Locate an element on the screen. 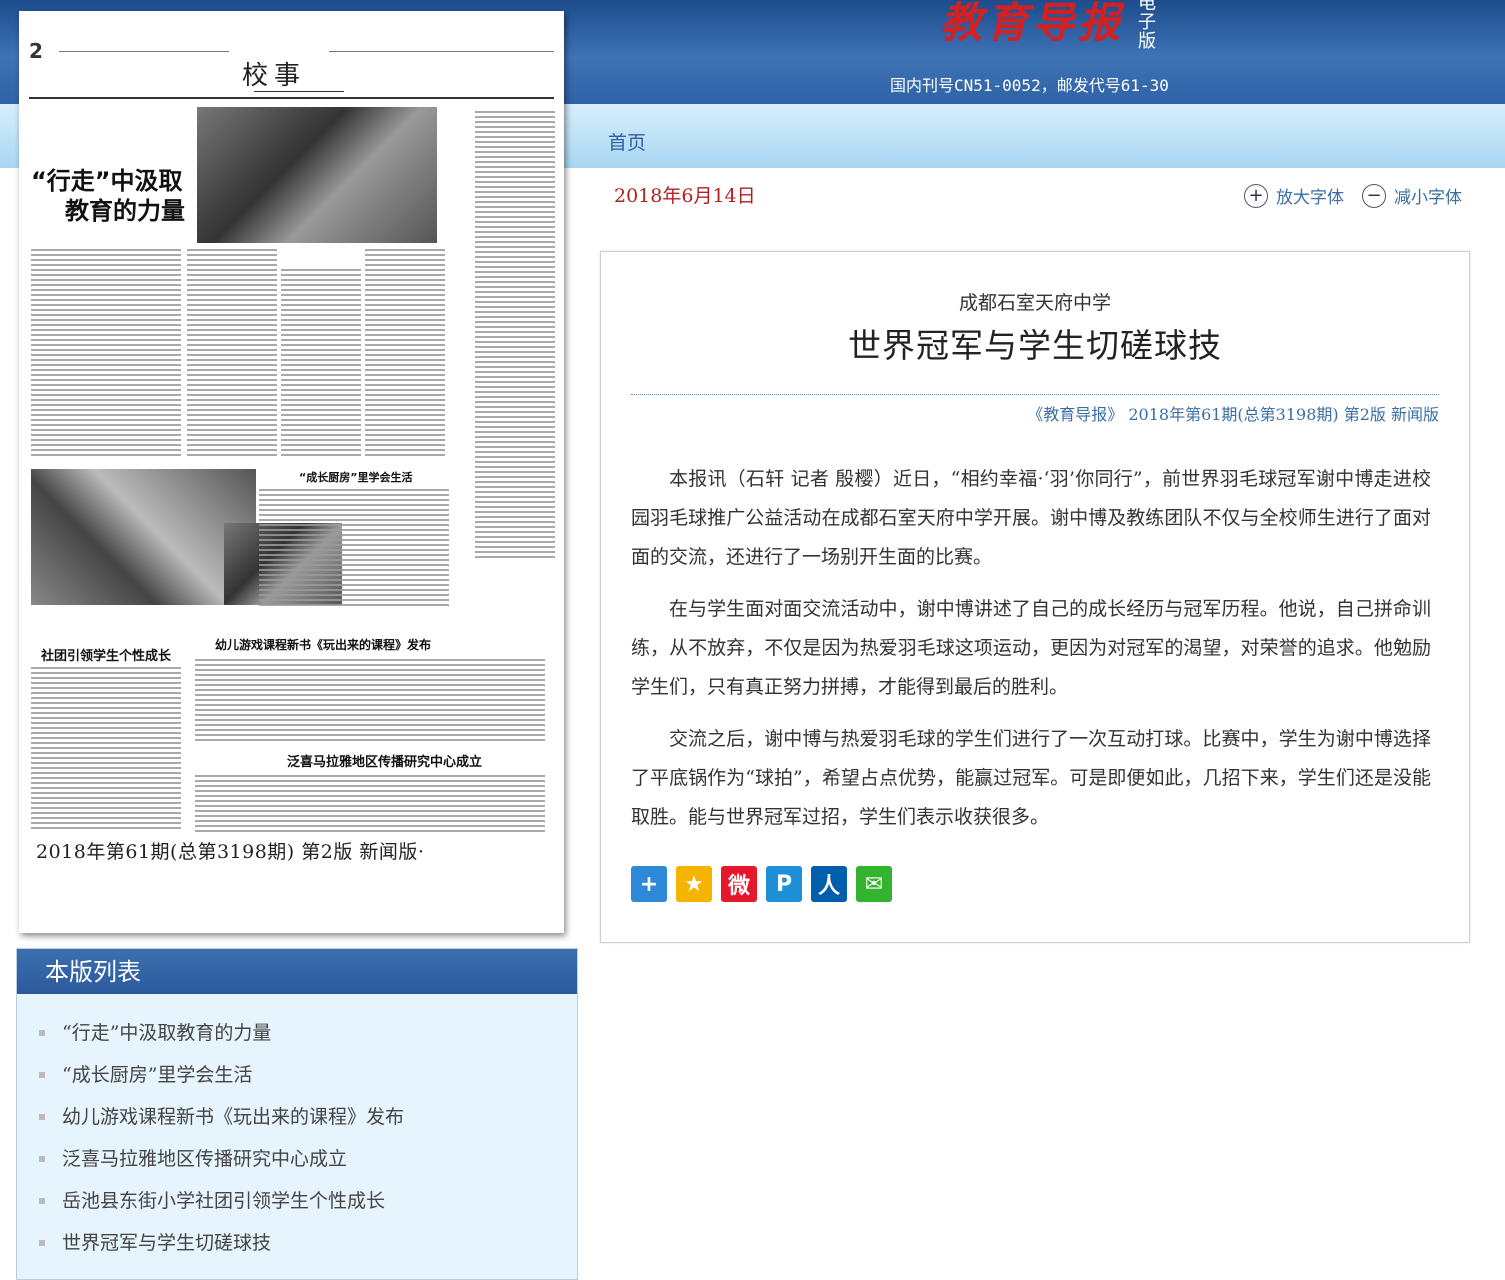 The width and height of the screenshot is (1505, 1280). edition-tag: 电子版 is located at coordinates (1147, 26).